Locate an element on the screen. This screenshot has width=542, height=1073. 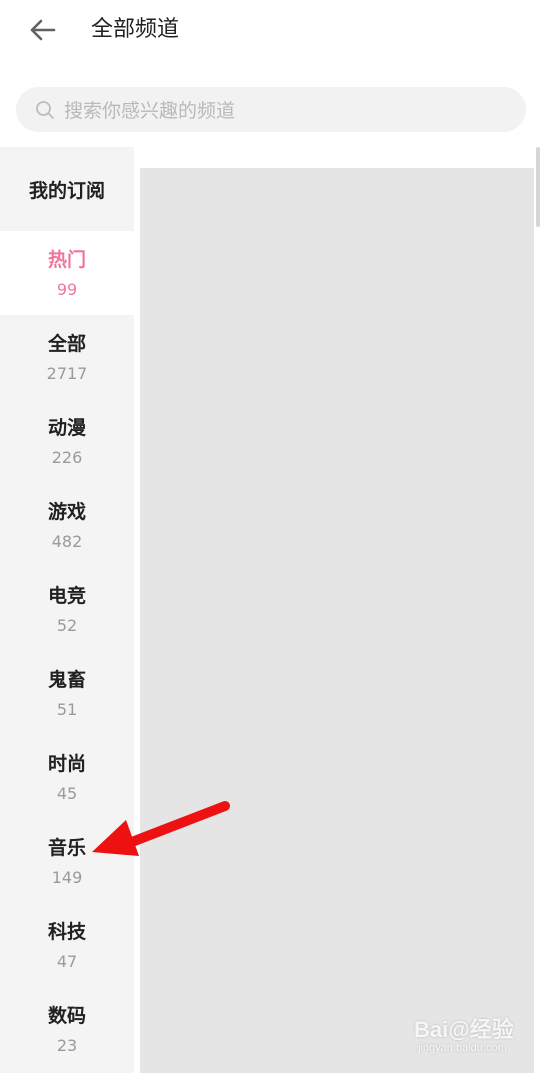
sidebar-item-count: 99 is located at coordinates (67, 289).